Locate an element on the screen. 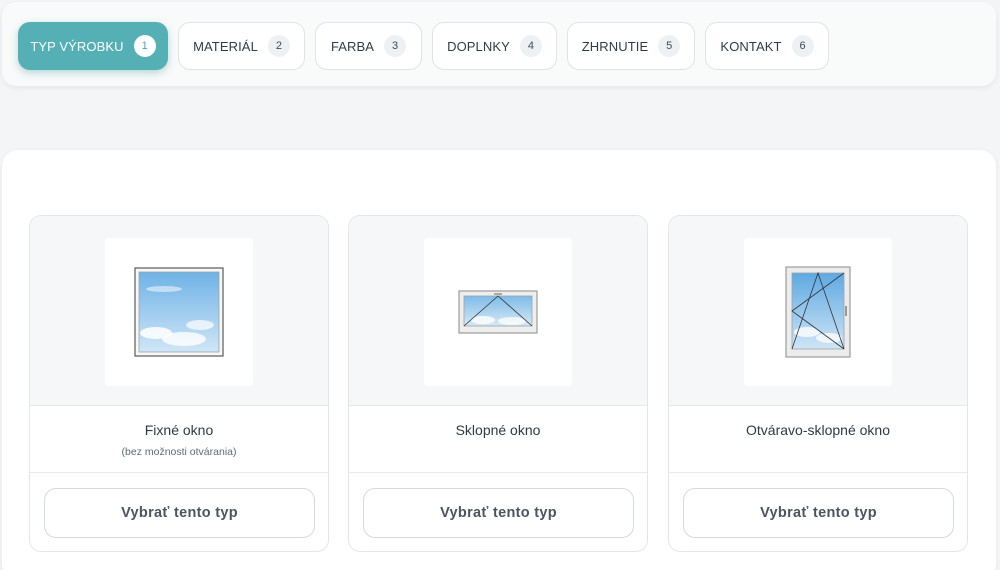 Image resolution: width=1000 pixels, height=570 pixels. step-label: TYP VÝROBKU is located at coordinates (77, 46).